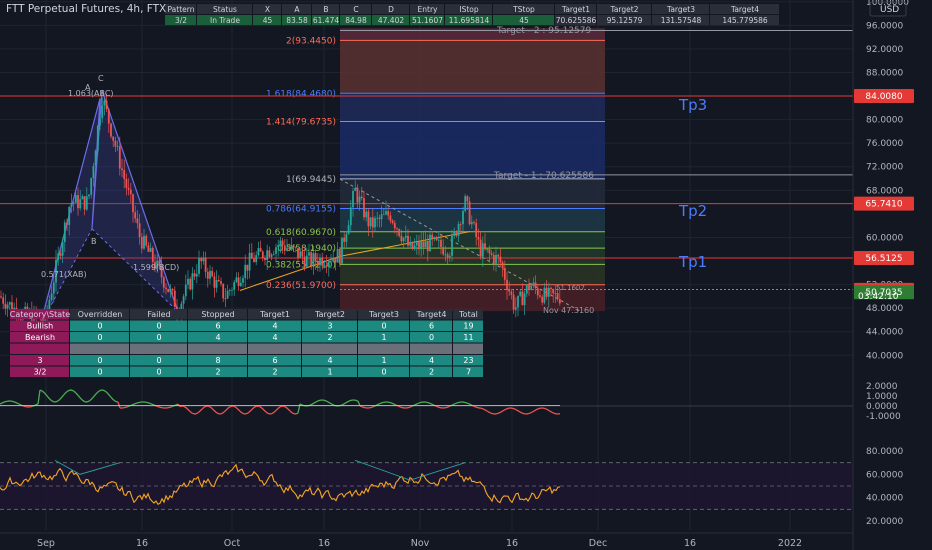 This screenshot has height=550, width=932. What do you see at coordinates (391, 9) in the screenshot?
I see `top-table-header: D` at bounding box center [391, 9].